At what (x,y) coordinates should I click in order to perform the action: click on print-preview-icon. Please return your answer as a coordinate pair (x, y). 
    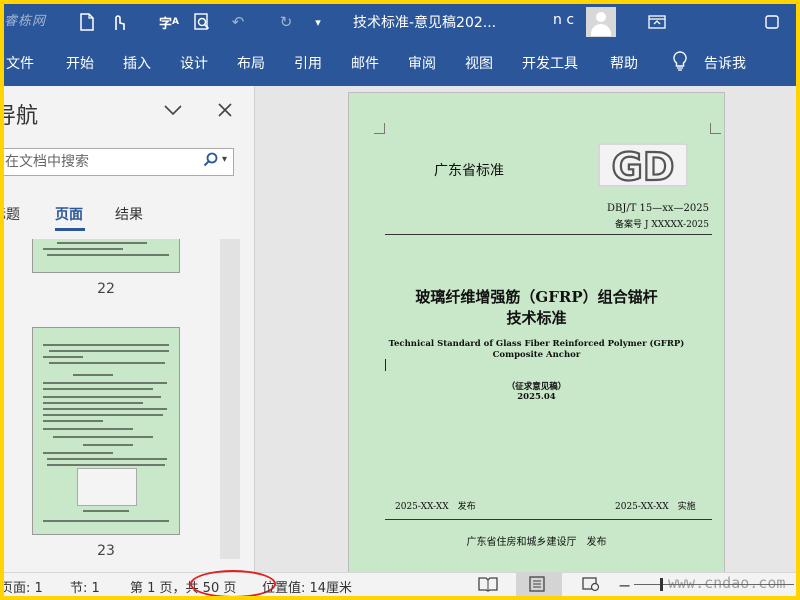
    Looking at the image, I should click on (202, 22).